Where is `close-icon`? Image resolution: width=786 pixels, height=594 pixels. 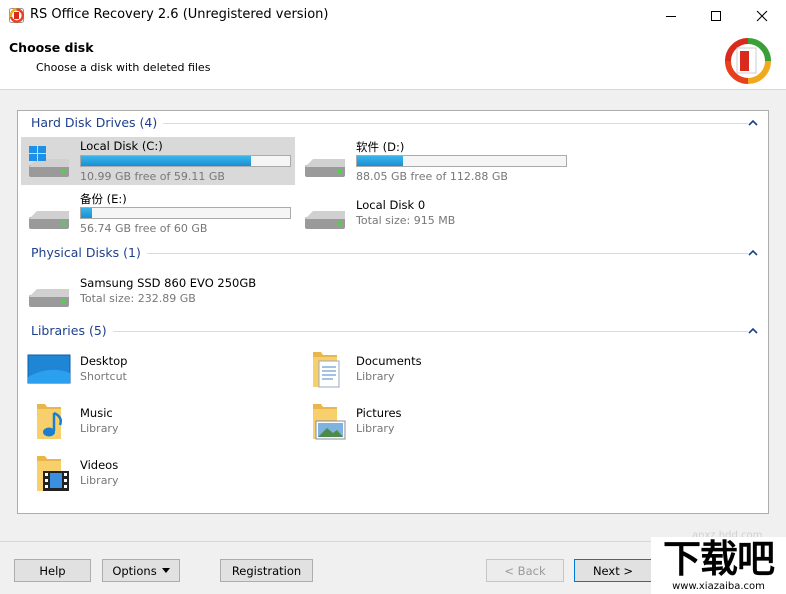
close-icon is located at coordinates (762, 15).